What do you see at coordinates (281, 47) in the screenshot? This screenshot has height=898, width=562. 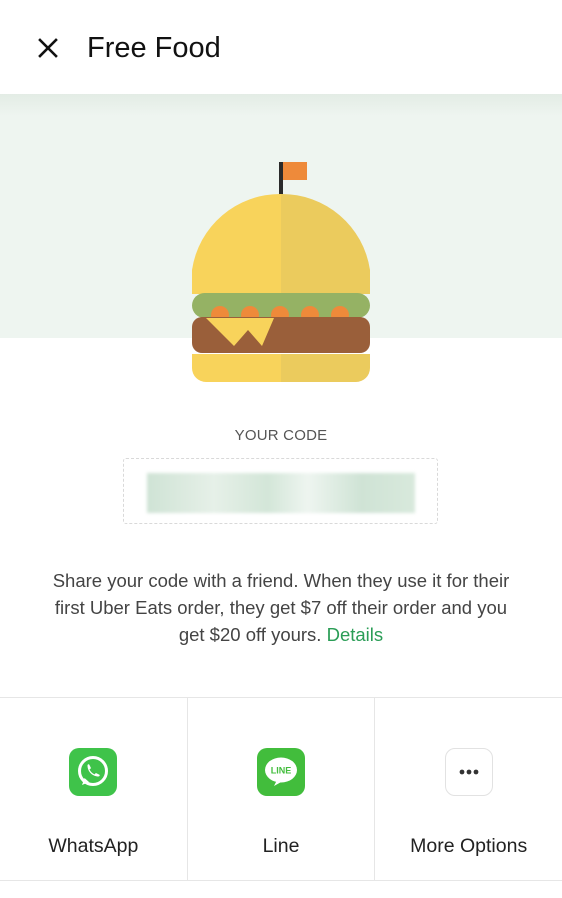 I see `header: Free Food` at bounding box center [281, 47].